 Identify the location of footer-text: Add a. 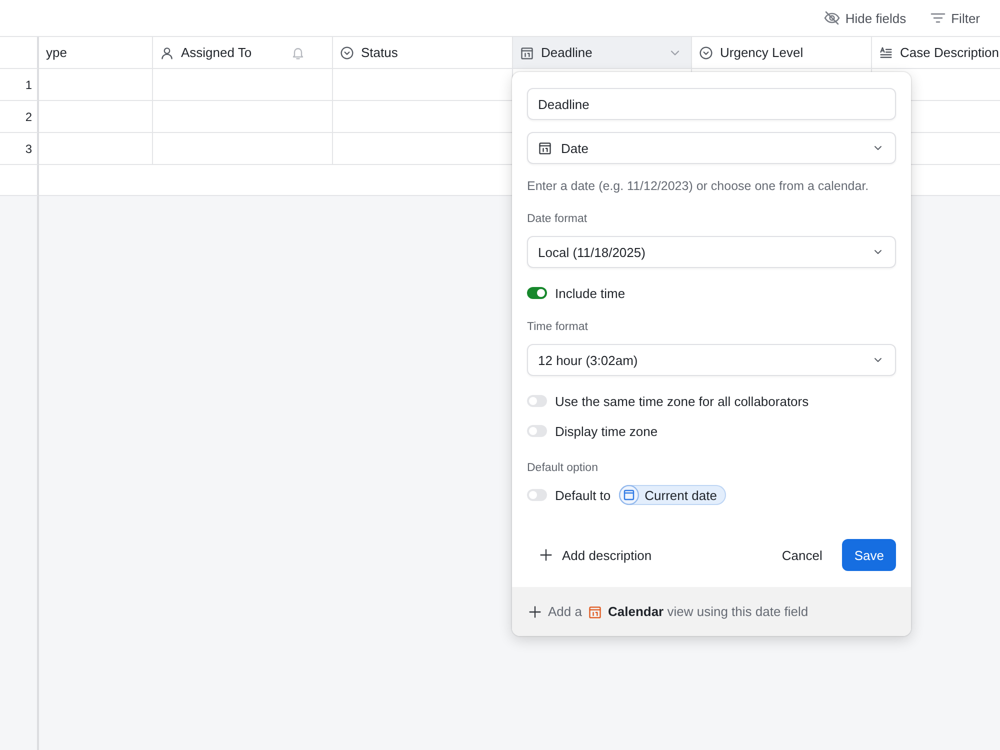
(565, 611).